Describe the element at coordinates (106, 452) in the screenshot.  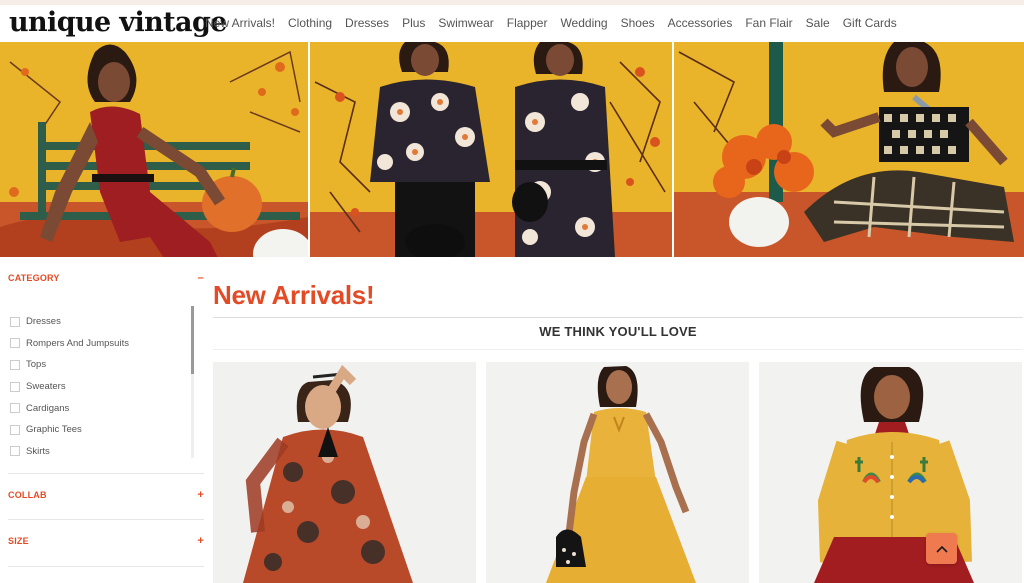
I see `category-item-skirts: Skirts` at that location.